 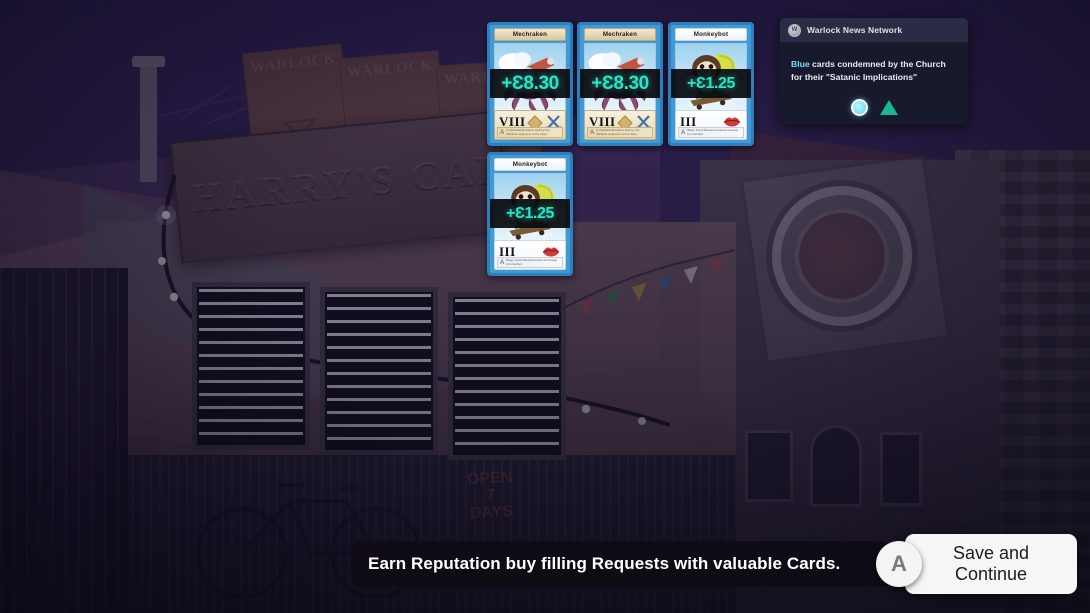 What do you see at coordinates (367, 181) in the screenshot?
I see `shop-sign-text: HARRY'S CARD` at bounding box center [367, 181].